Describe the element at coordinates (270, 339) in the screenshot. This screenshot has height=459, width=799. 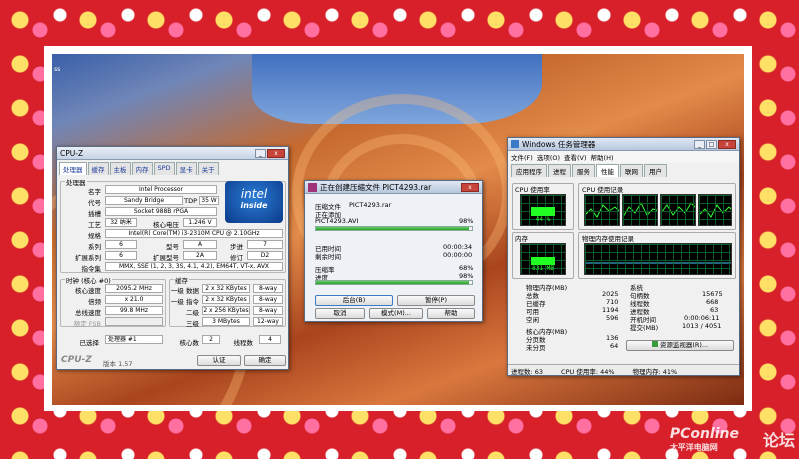
I see `threads-value: 4` at that location.